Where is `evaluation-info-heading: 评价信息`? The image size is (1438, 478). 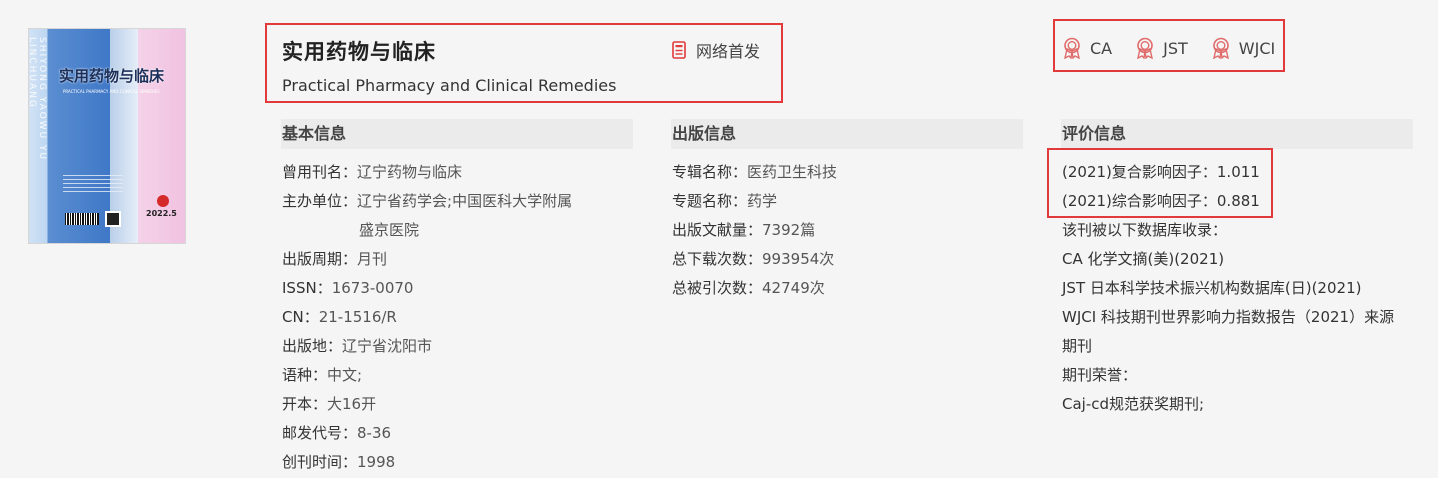
evaluation-info-heading: 评价信息 is located at coordinates (1237, 134).